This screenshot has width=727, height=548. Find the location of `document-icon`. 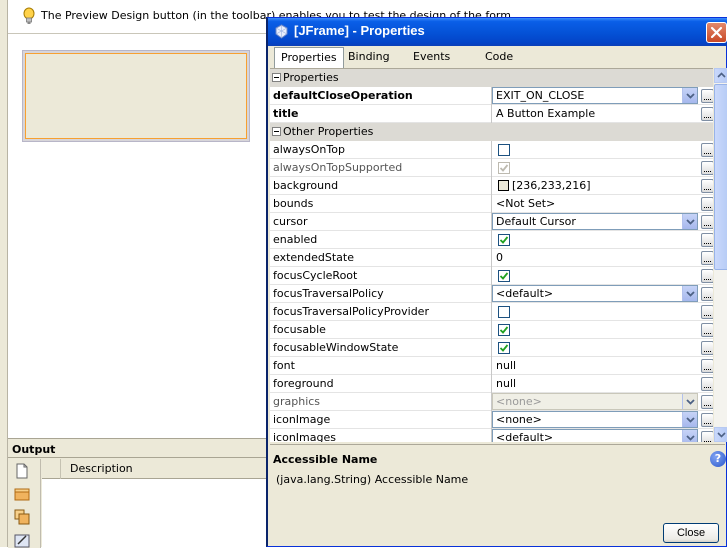

document-icon is located at coordinates (22, 471).